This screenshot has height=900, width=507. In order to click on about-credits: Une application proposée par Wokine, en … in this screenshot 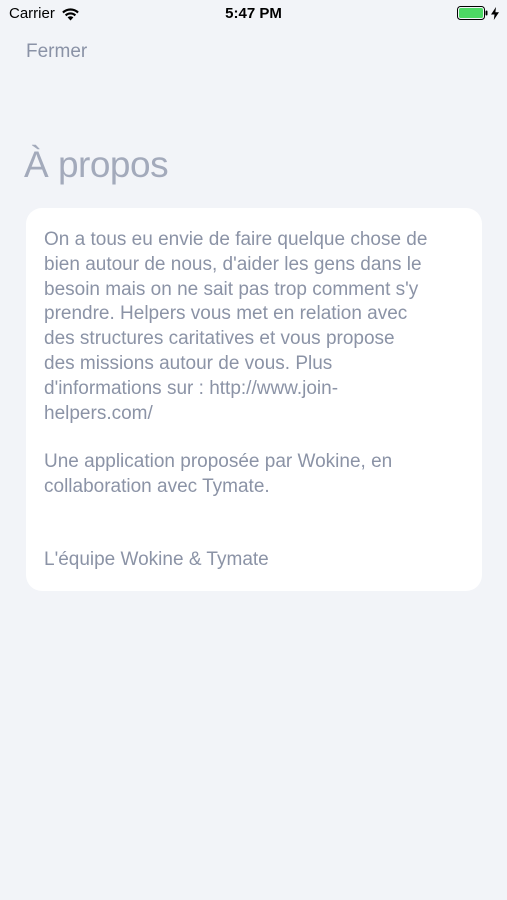, I will do `click(218, 474)`.